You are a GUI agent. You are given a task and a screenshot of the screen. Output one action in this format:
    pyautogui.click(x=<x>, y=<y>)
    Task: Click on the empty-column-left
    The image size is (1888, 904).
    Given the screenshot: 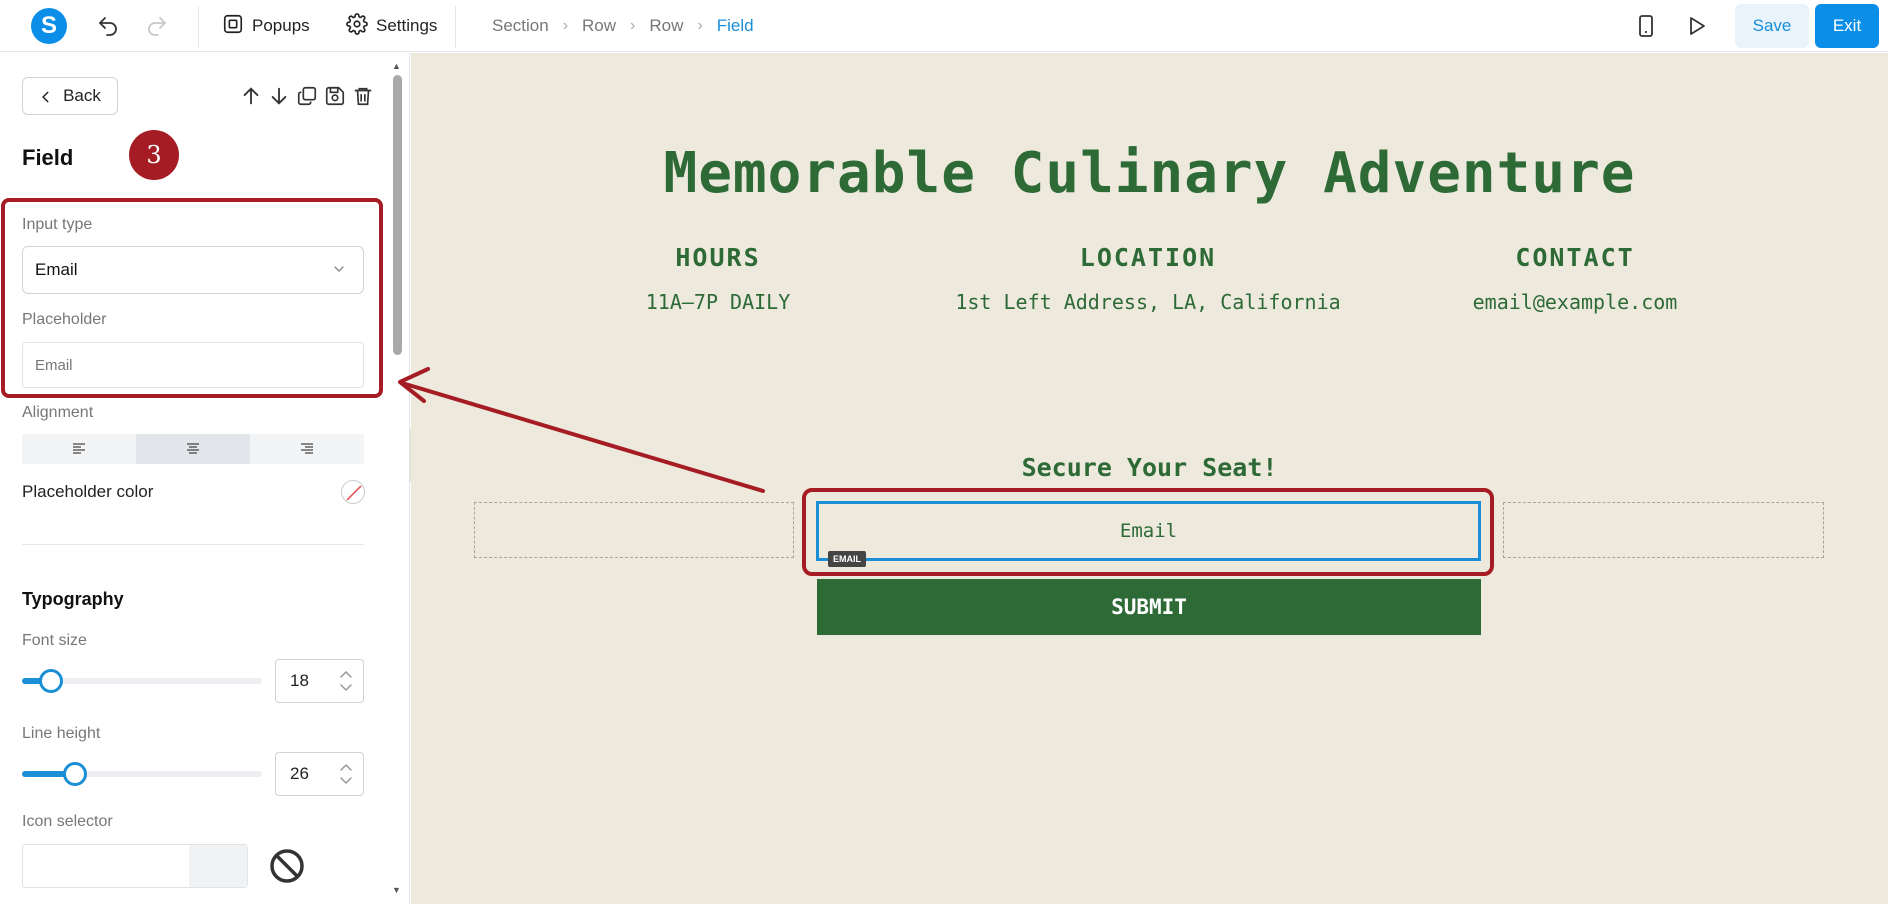 What is the action you would take?
    pyautogui.click(x=634, y=530)
    